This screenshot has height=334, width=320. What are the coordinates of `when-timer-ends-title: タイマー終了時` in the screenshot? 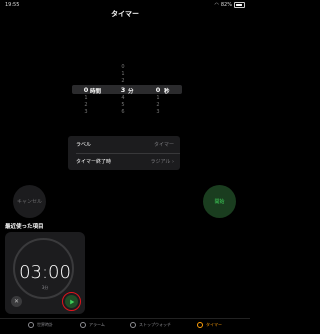 It's located at (94, 162).